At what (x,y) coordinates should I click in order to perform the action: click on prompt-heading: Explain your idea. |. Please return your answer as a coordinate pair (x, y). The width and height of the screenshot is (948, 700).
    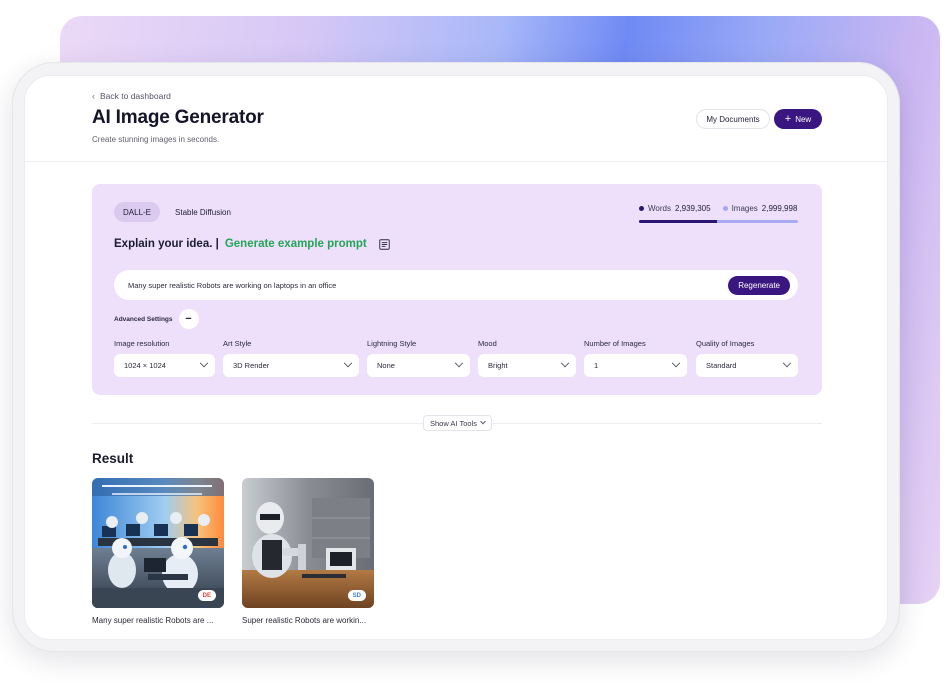
    Looking at the image, I should click on (166, 244).